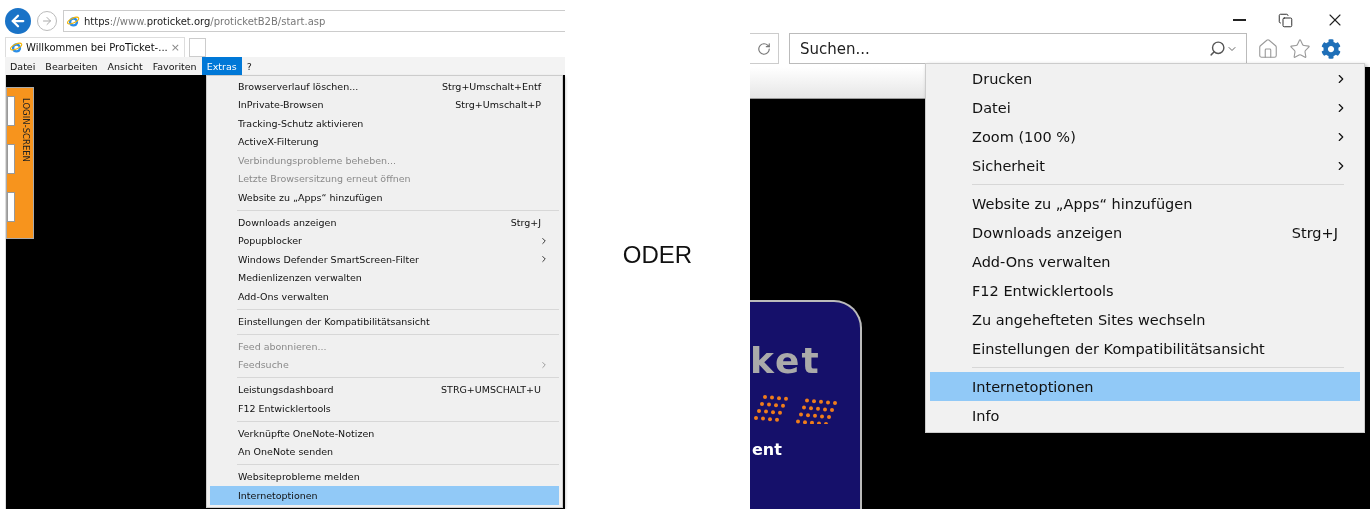 This screenshot has height=509, width=1370. Describe the element at coordinates (221, 66) in the screenshot. I see `menu-bar-item: Extras` at that location.